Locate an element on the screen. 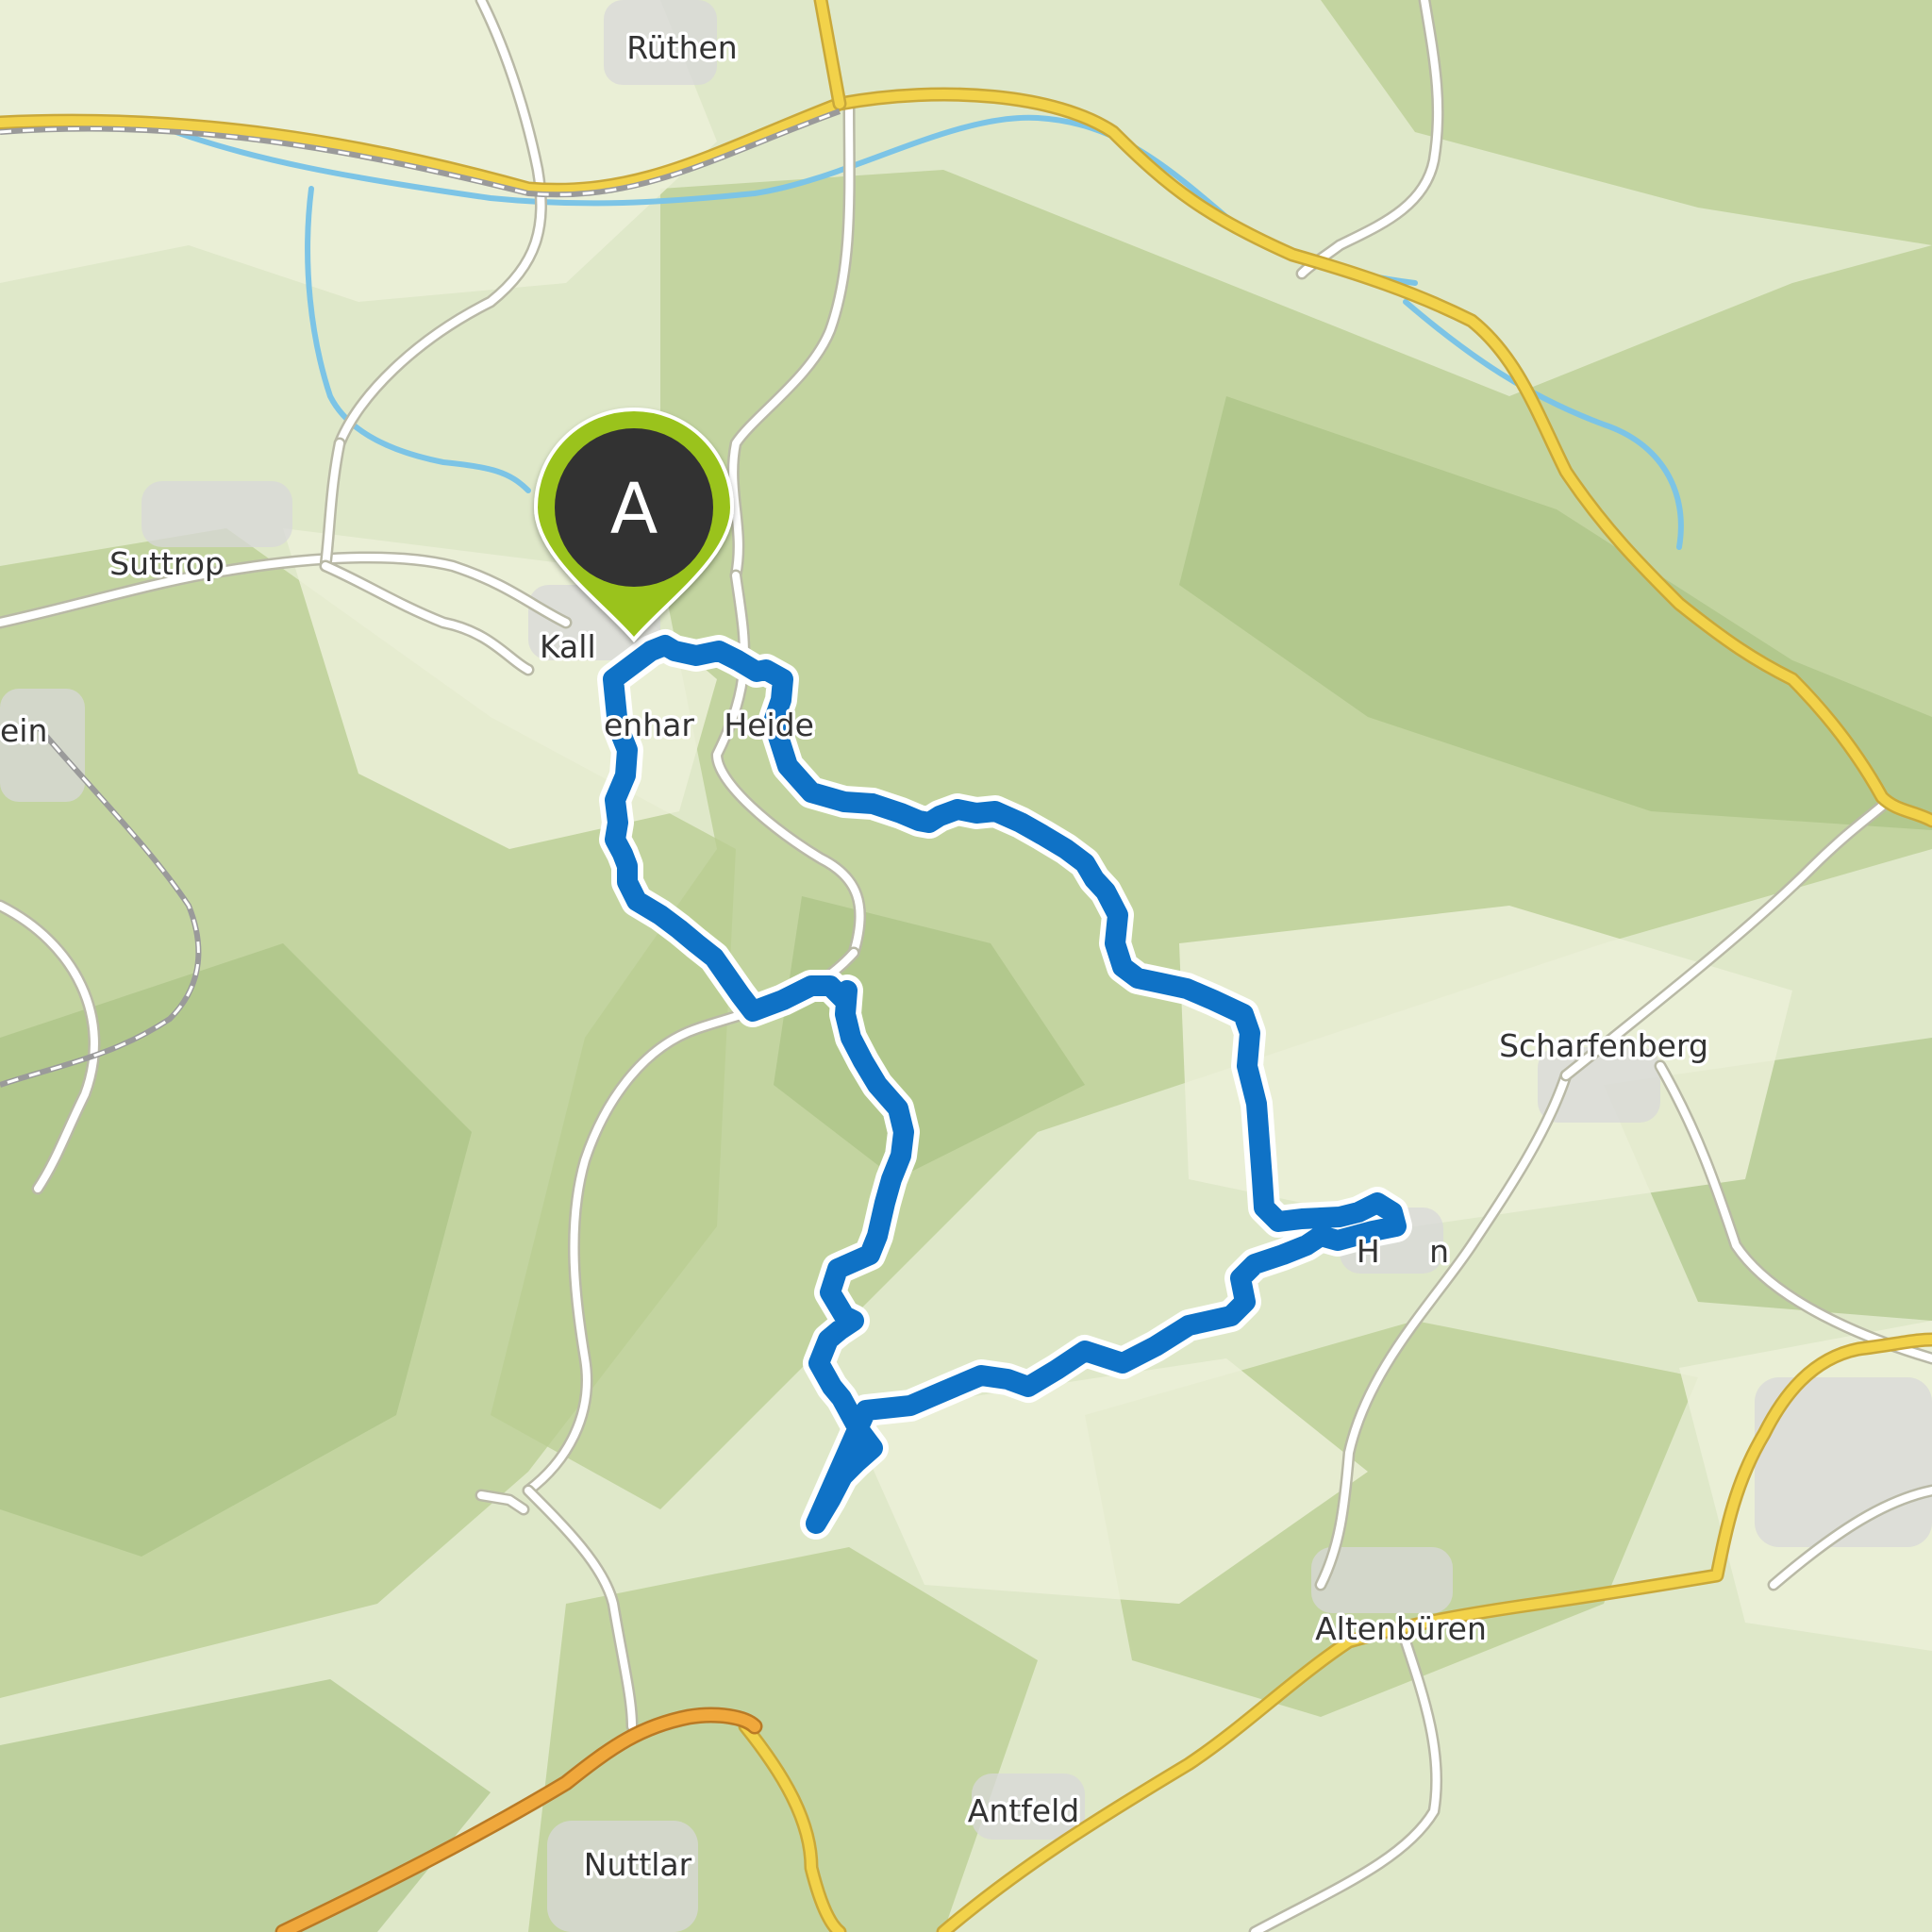 The width and height of the screenshot is (1932, 1932). place-label-heide: enhar Heide is located at coordinates (709, 725).